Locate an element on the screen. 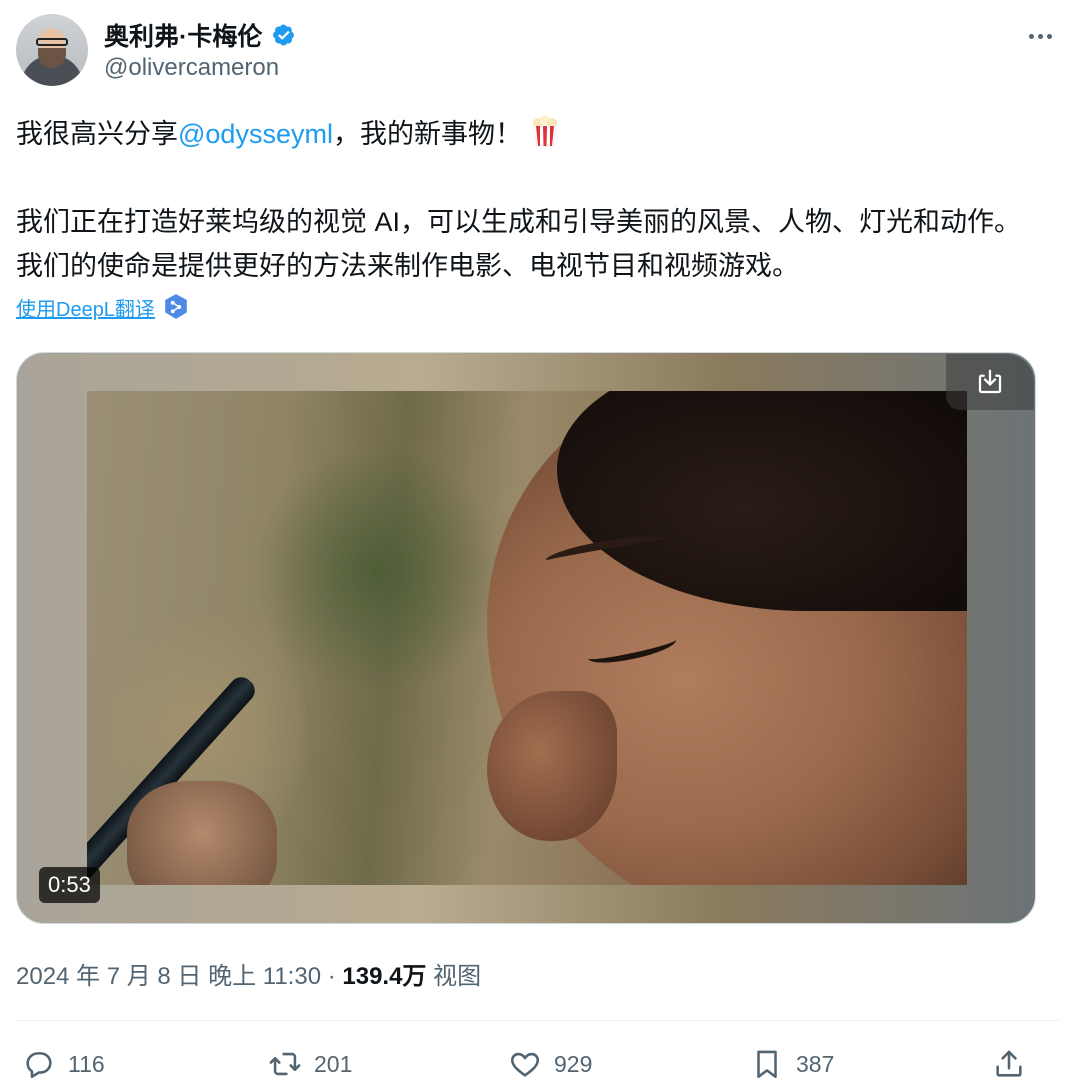  reply-button: 116 is located at coordinates (63, 1064).